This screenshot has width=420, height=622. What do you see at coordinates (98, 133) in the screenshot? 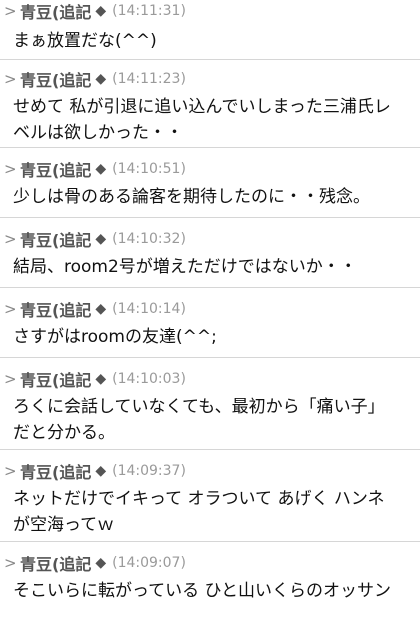
I see `message-line: ベルは欲しかった・・` at bounding box center [98, 133].